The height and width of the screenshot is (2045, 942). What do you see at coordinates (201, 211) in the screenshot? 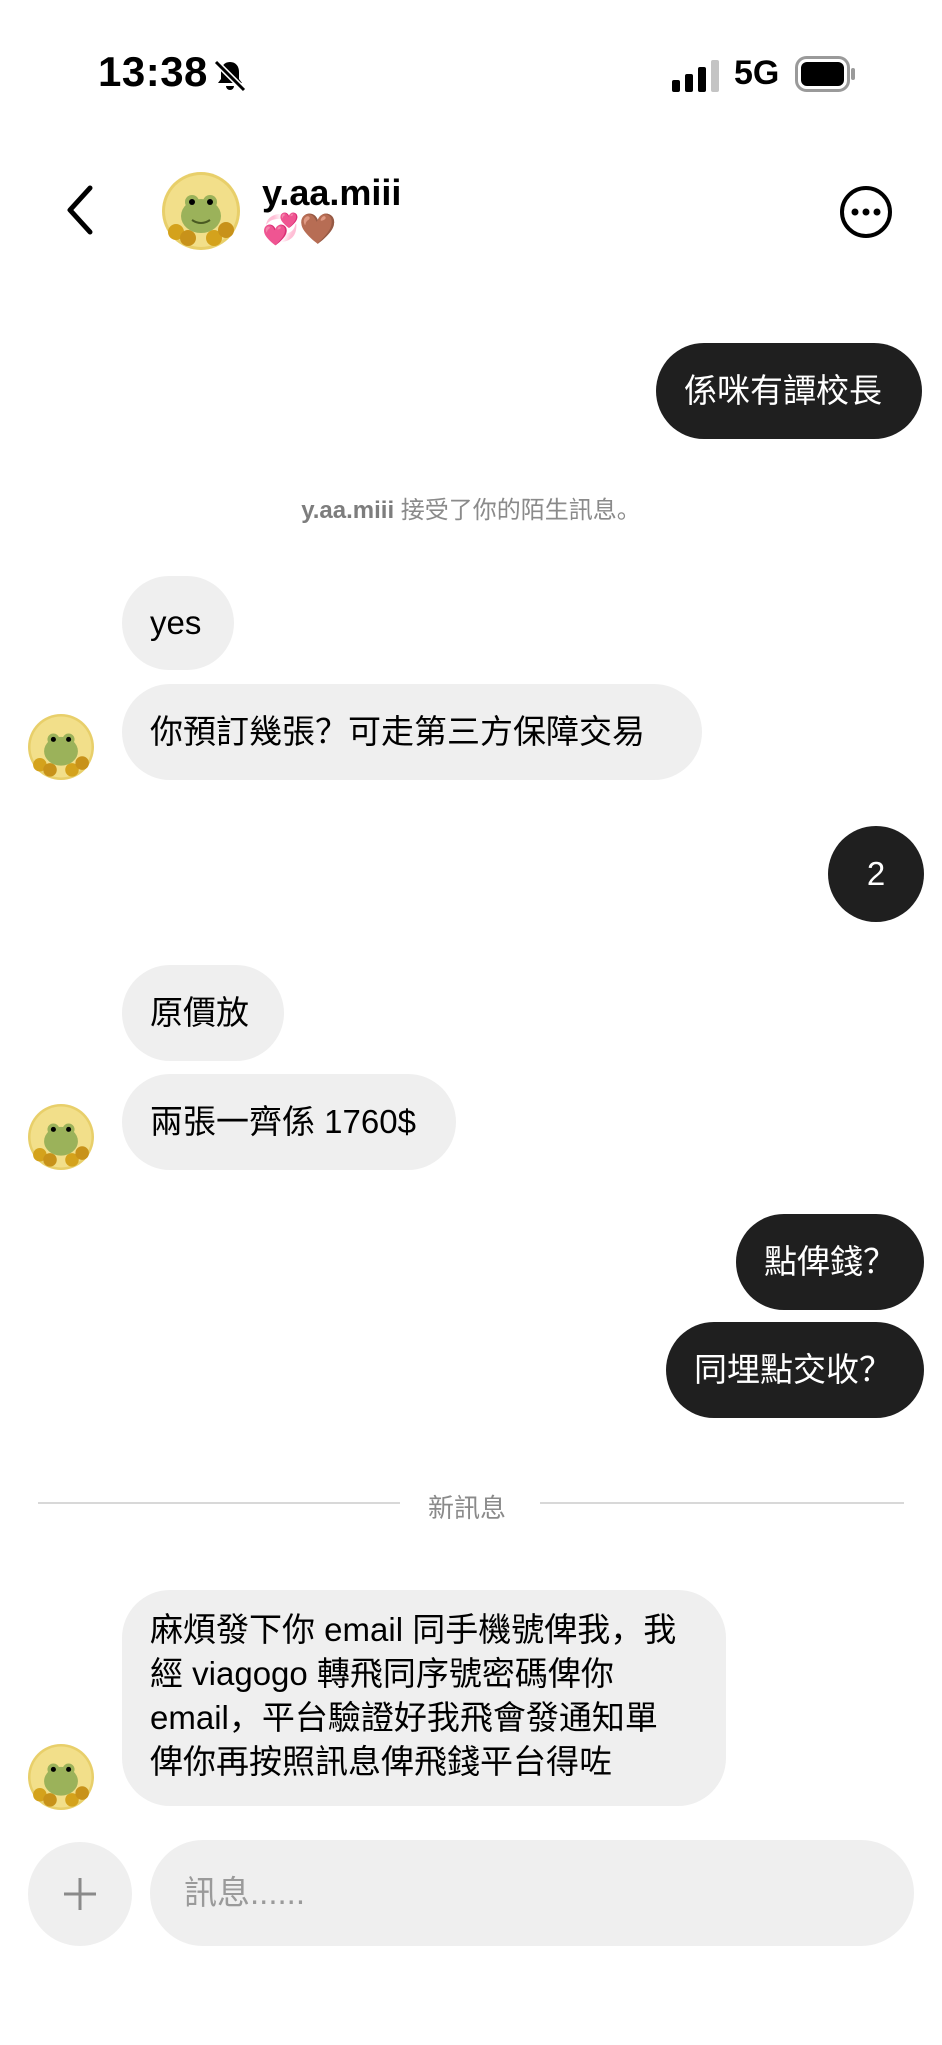
I see `avatar` at bounding box center [201, 211].